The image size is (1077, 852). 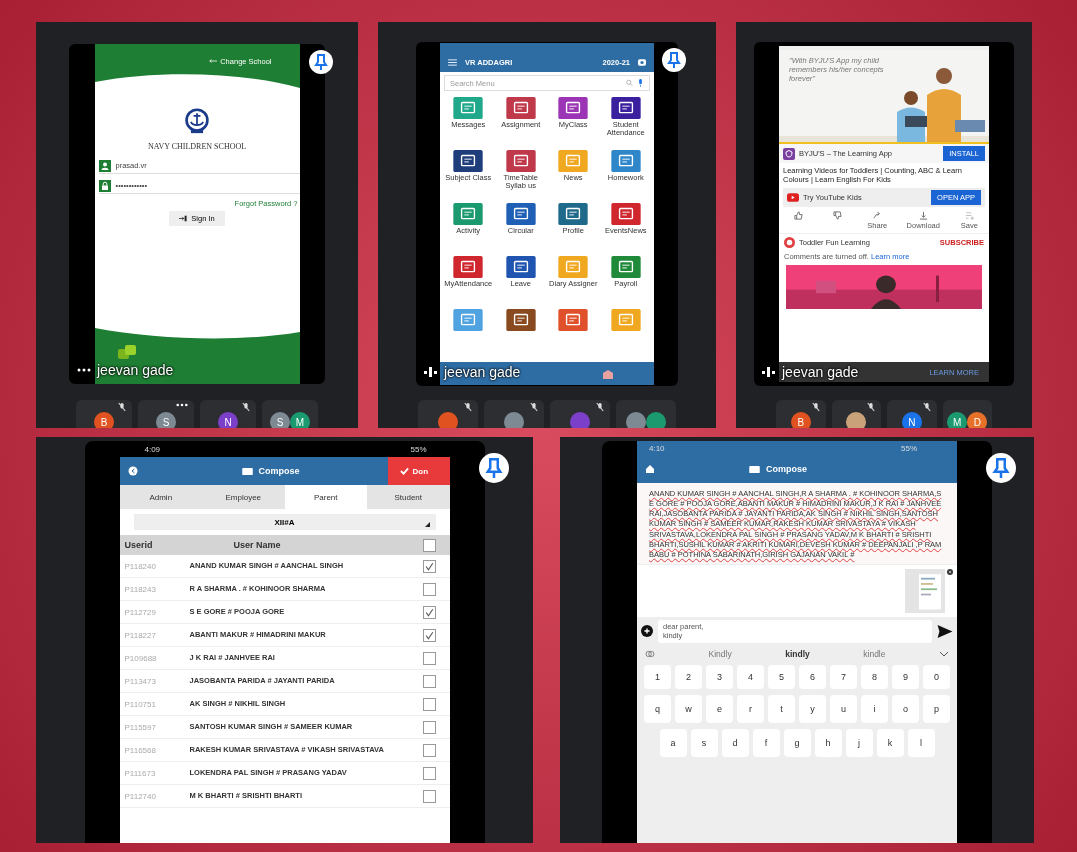 What do you see at coordinates (650, 469) in the screenshot?
I see `home-icon` at bounding box center [650, 469].